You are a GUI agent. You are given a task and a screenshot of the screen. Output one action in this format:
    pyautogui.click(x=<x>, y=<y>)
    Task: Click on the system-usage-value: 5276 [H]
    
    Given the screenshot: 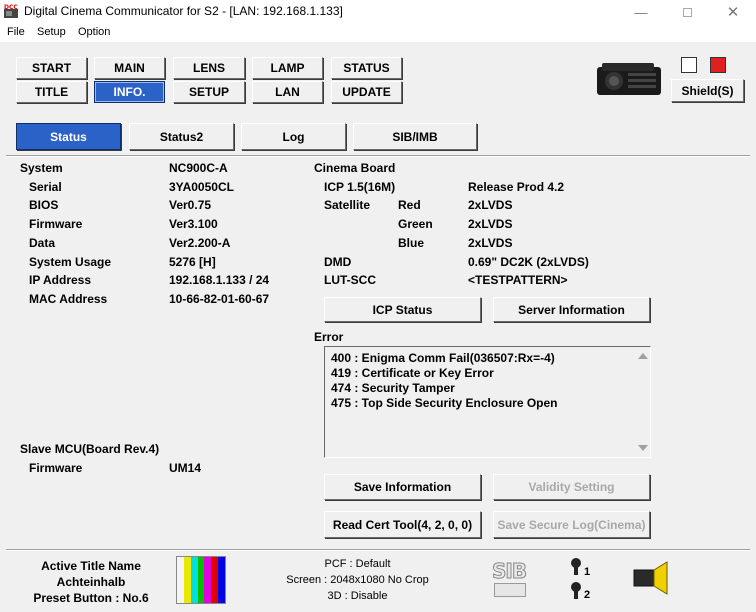 What is the action you would take?
    pyautogui.click(x=192, y=262)
    